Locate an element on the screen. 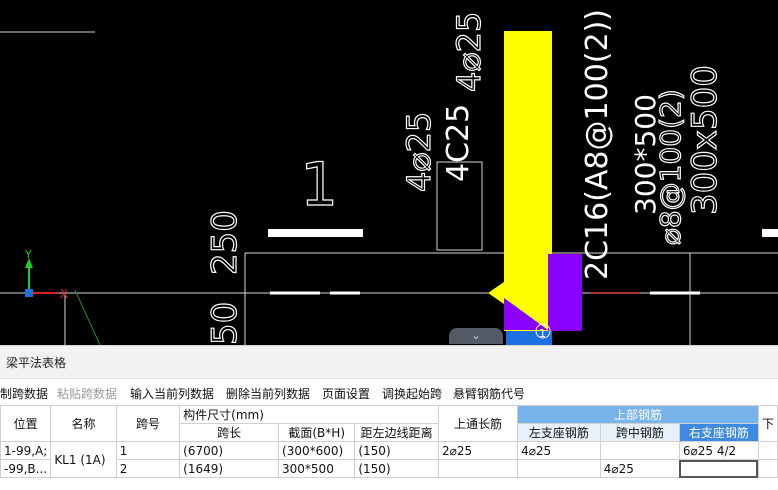 The width and height of the screenshot is (778, 490). delete-column-button: 删除当前列数据 is located at coordinates (268, 393).